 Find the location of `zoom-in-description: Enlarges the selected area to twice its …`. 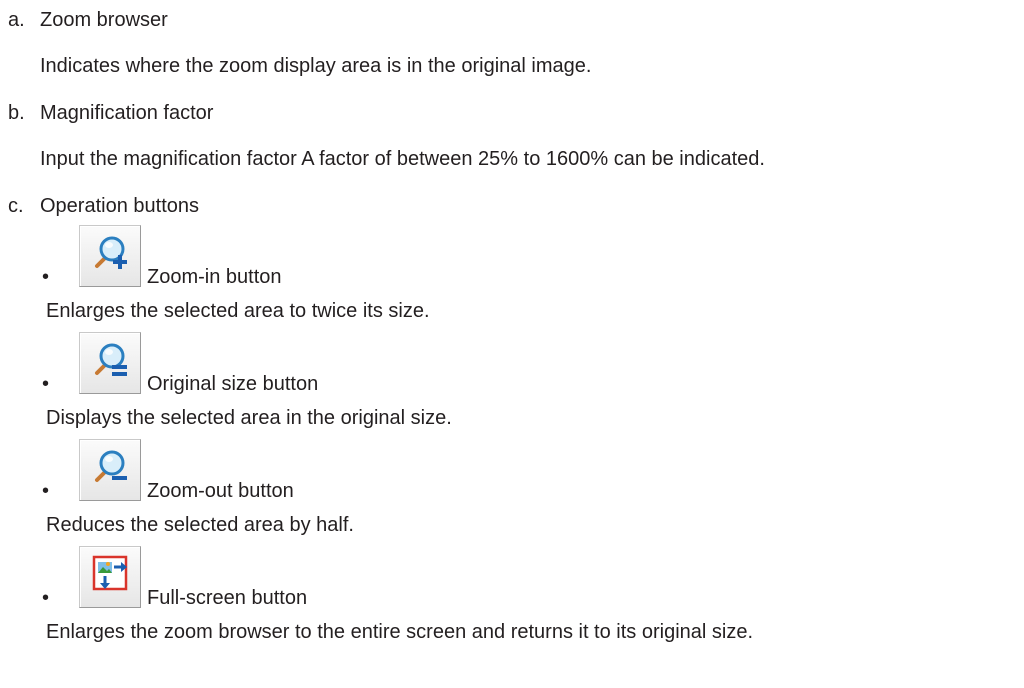

zoom-in-description: Enlarges the selected area to twice its … is located at coordinates (238, 311).